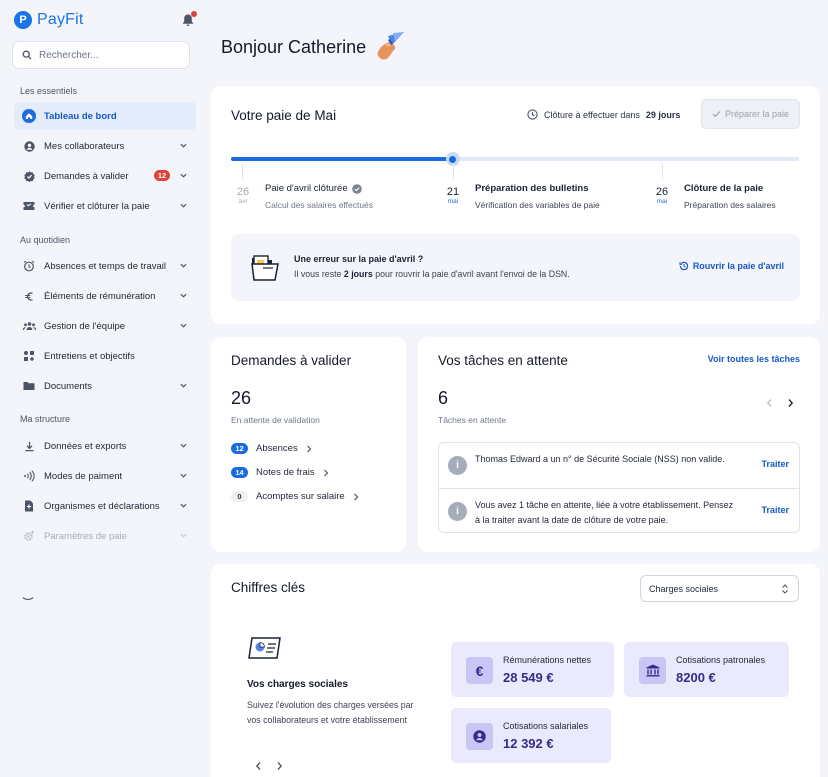  What do you see at coordinates (472, 420) in the screenshot?
I see `tasks-caption: Tâches en attente` at bounding box center [472, 420].